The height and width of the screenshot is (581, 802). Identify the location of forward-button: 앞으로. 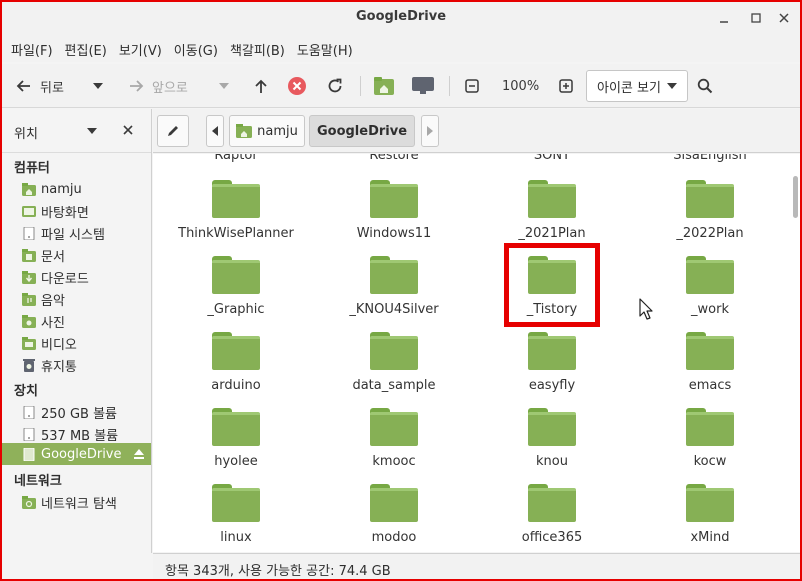
(158, 86).